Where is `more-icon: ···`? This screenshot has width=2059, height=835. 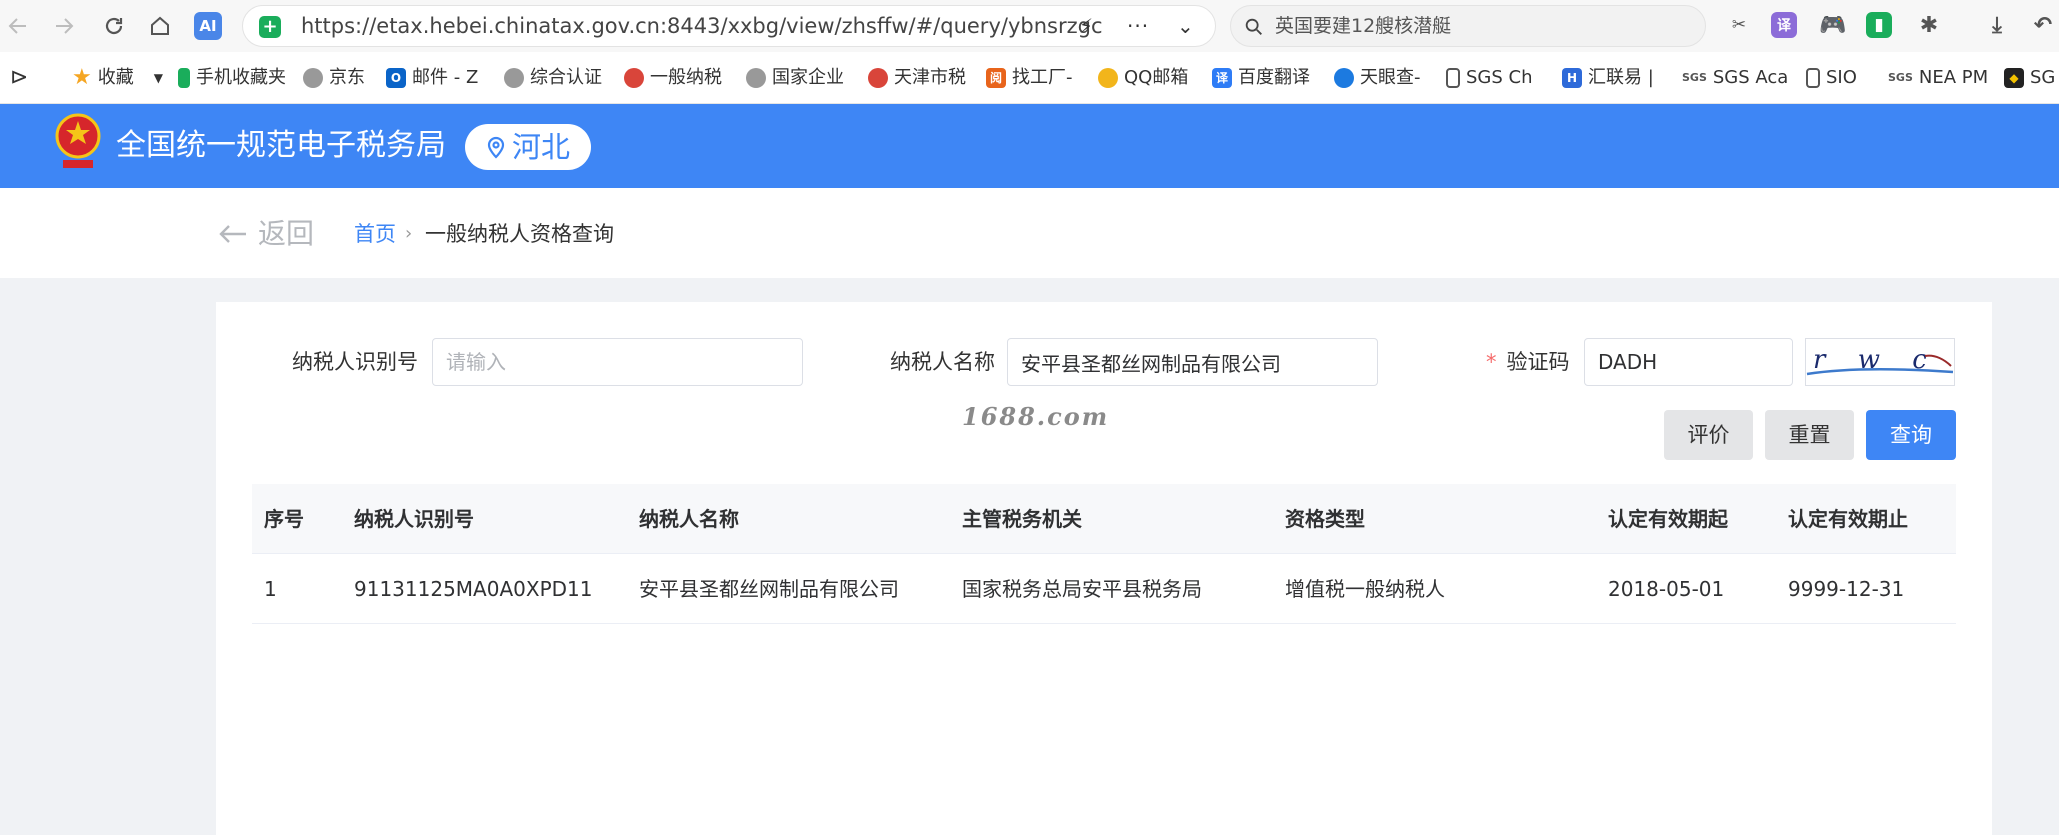
more-icon: ··· is located at coordinates (1138, 26).